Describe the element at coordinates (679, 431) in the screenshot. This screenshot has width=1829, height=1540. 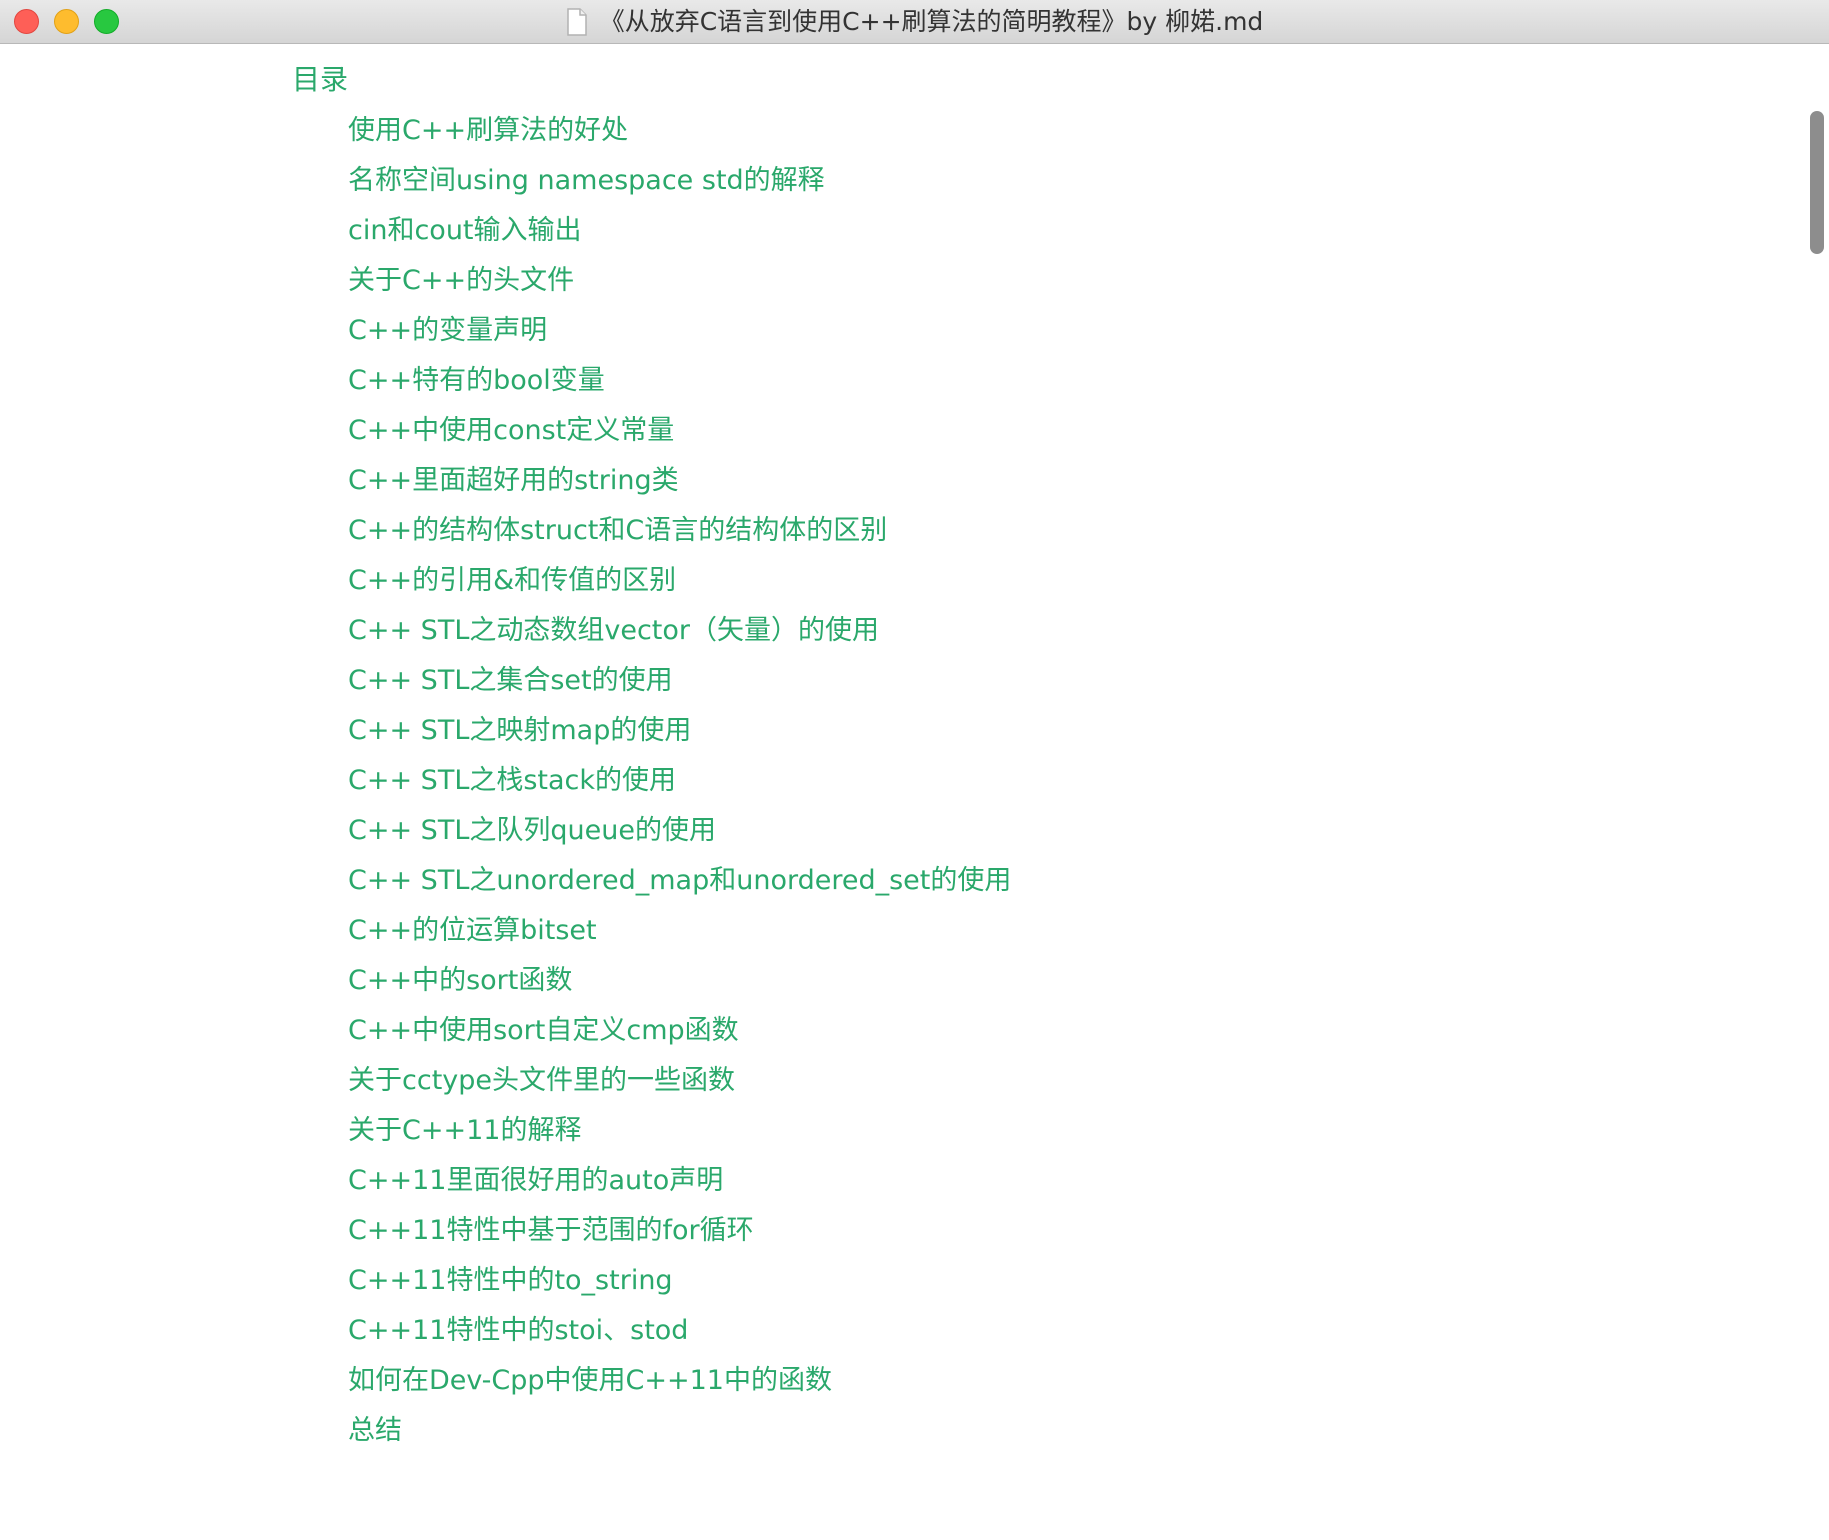
I see `toc-link: C++中使用const定义常量` at that location.